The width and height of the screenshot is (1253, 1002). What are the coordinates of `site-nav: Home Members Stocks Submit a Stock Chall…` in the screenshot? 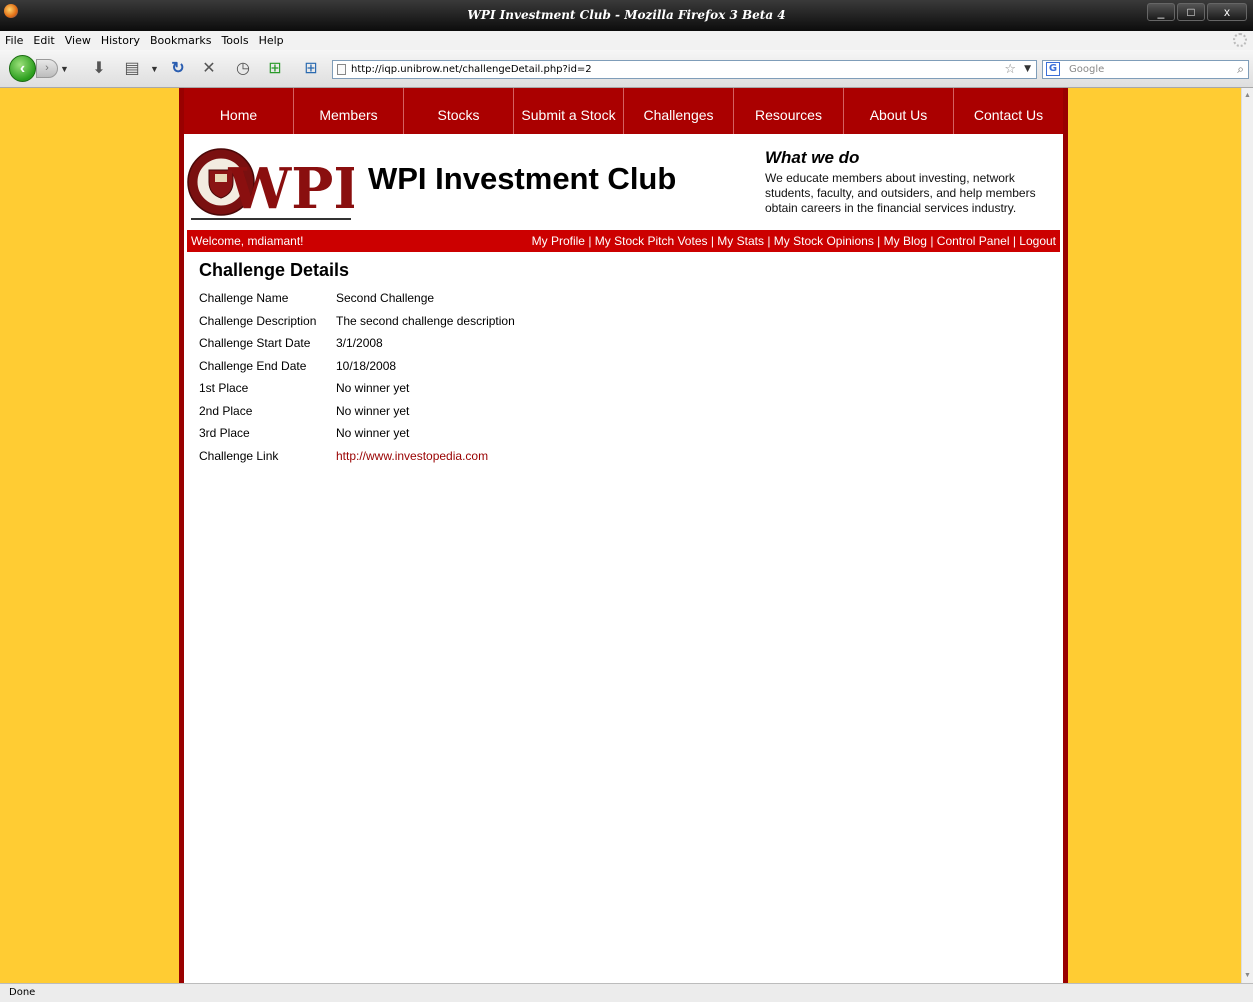 It's located at (623, 111).